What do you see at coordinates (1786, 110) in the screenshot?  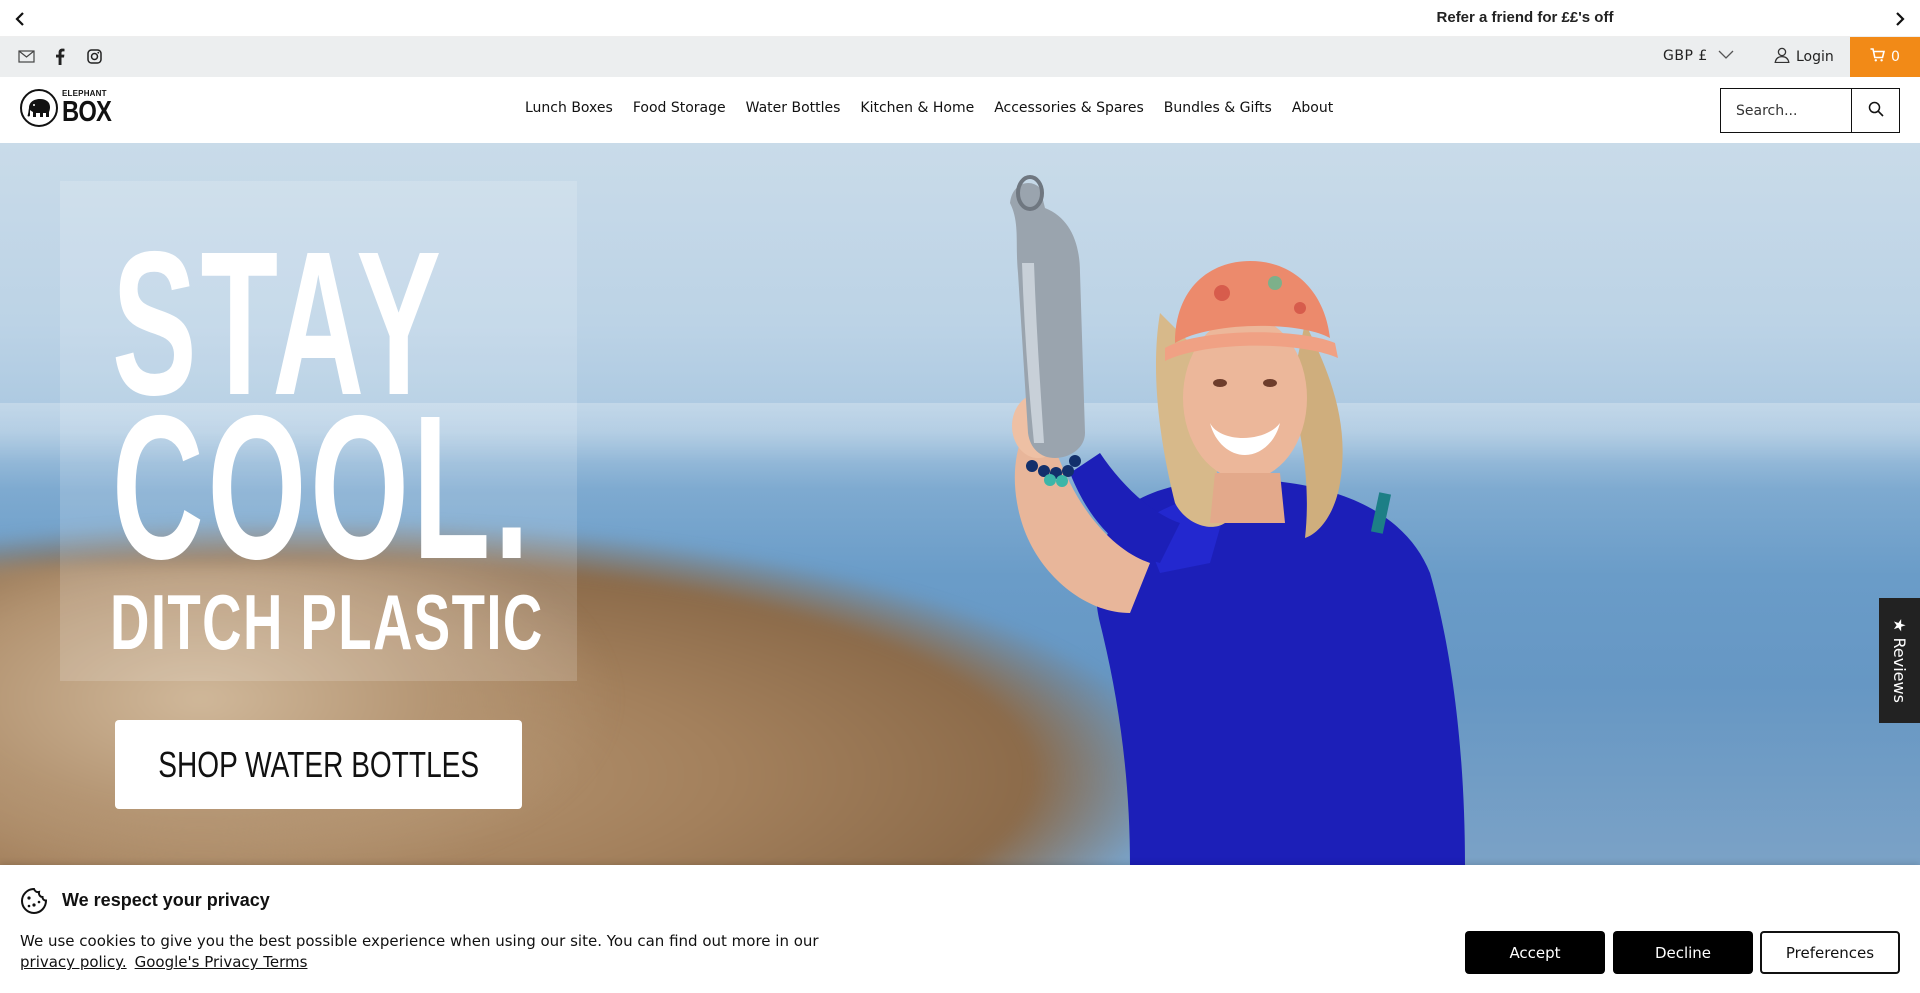 I see `search-input` at bounding box center [1786, 110].